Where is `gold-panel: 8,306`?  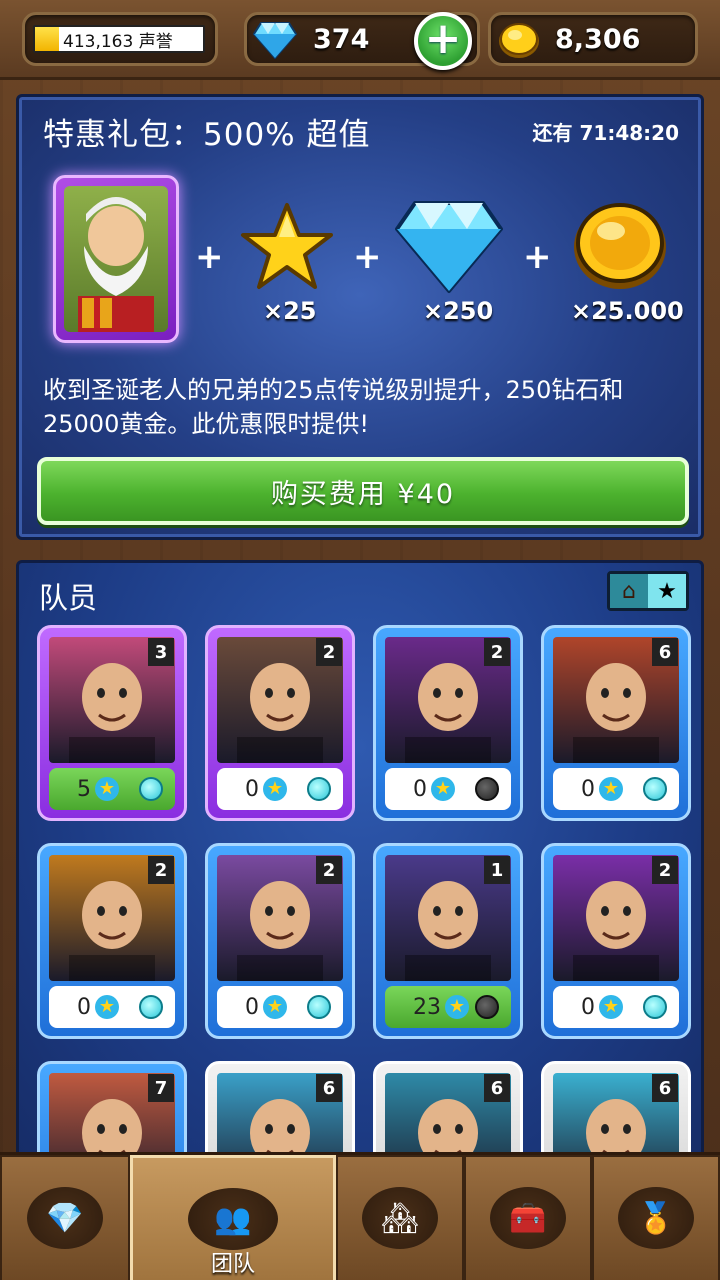 gold-panel: 8,306 is located at coordinates (593, 39).